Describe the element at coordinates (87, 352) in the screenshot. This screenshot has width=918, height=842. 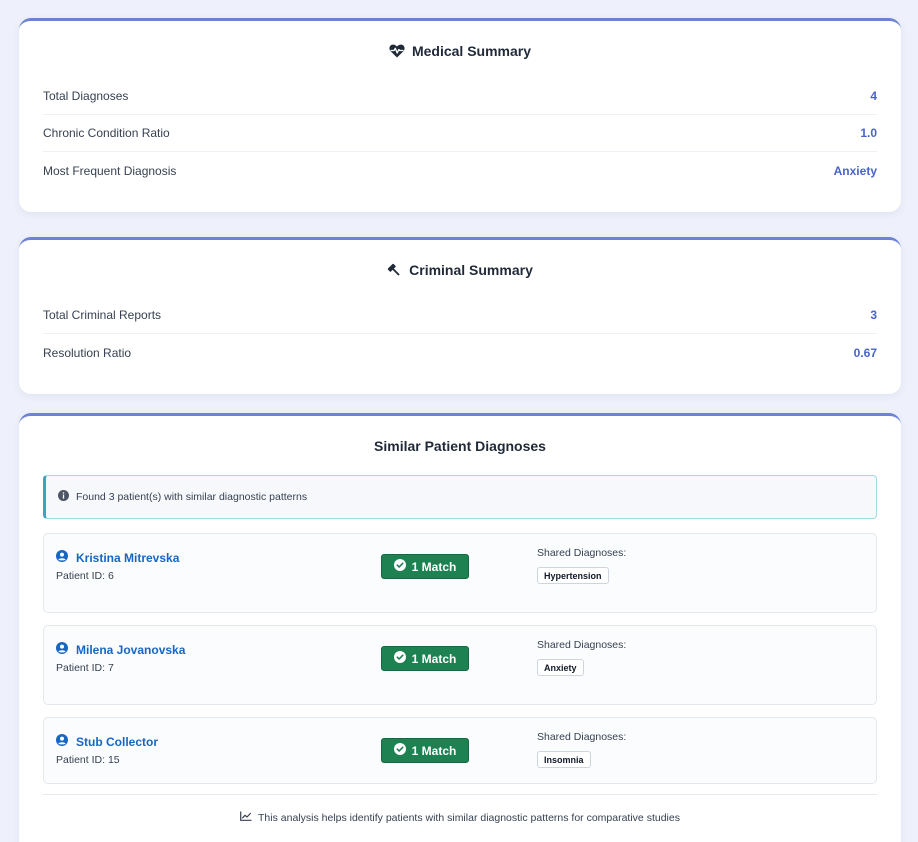
I see `stat-label: Resolution Ratio` at that location.